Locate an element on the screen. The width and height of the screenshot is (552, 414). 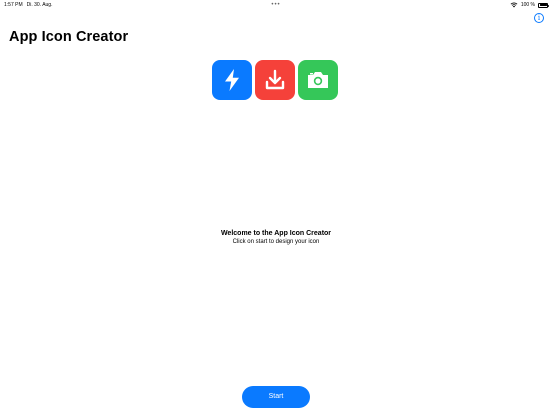
download-icon is located at coordinates (275, 80).